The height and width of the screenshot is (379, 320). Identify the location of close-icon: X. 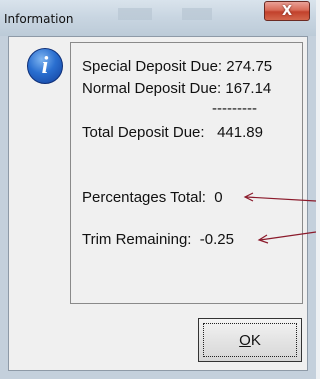
(287, 11).